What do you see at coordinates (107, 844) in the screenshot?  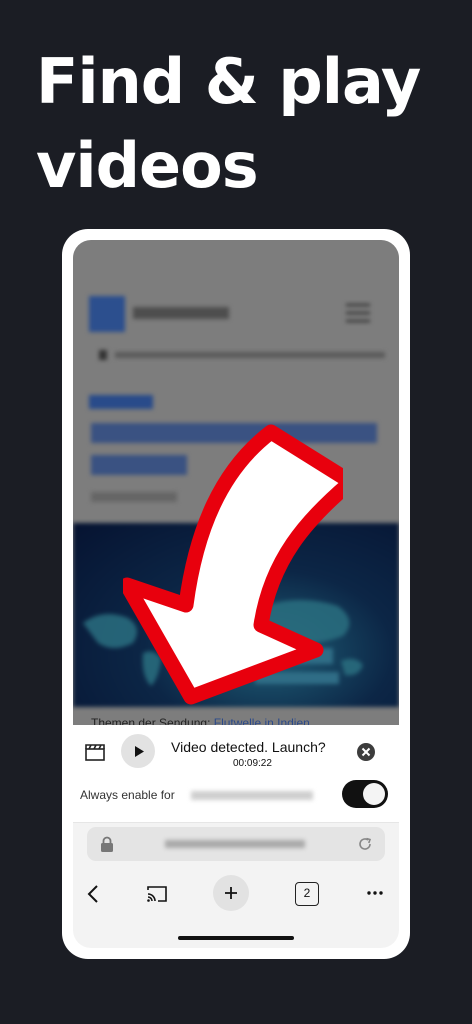 I see `lock-icon` at bounding box center [107, 844].